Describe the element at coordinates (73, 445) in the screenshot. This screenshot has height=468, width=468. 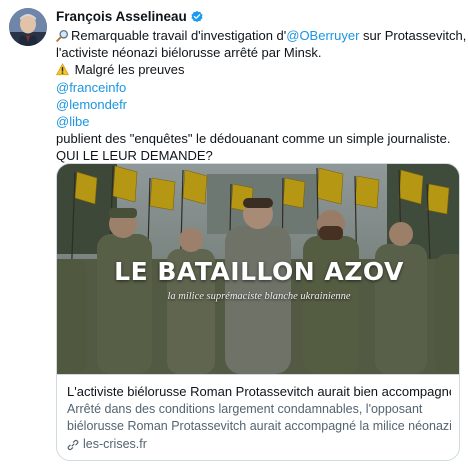
I see `link-icon` at that location.